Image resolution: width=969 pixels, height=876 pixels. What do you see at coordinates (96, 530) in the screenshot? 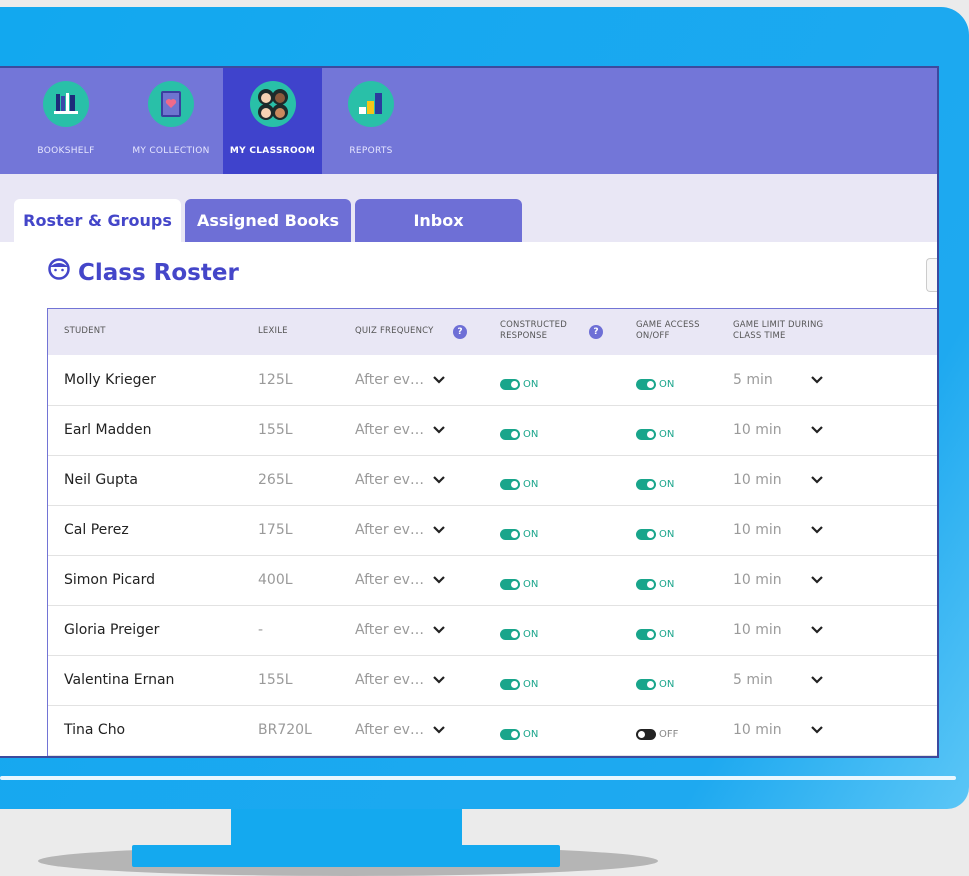
I see `student-name: Cal Perez` at bounding box center [96, 530].